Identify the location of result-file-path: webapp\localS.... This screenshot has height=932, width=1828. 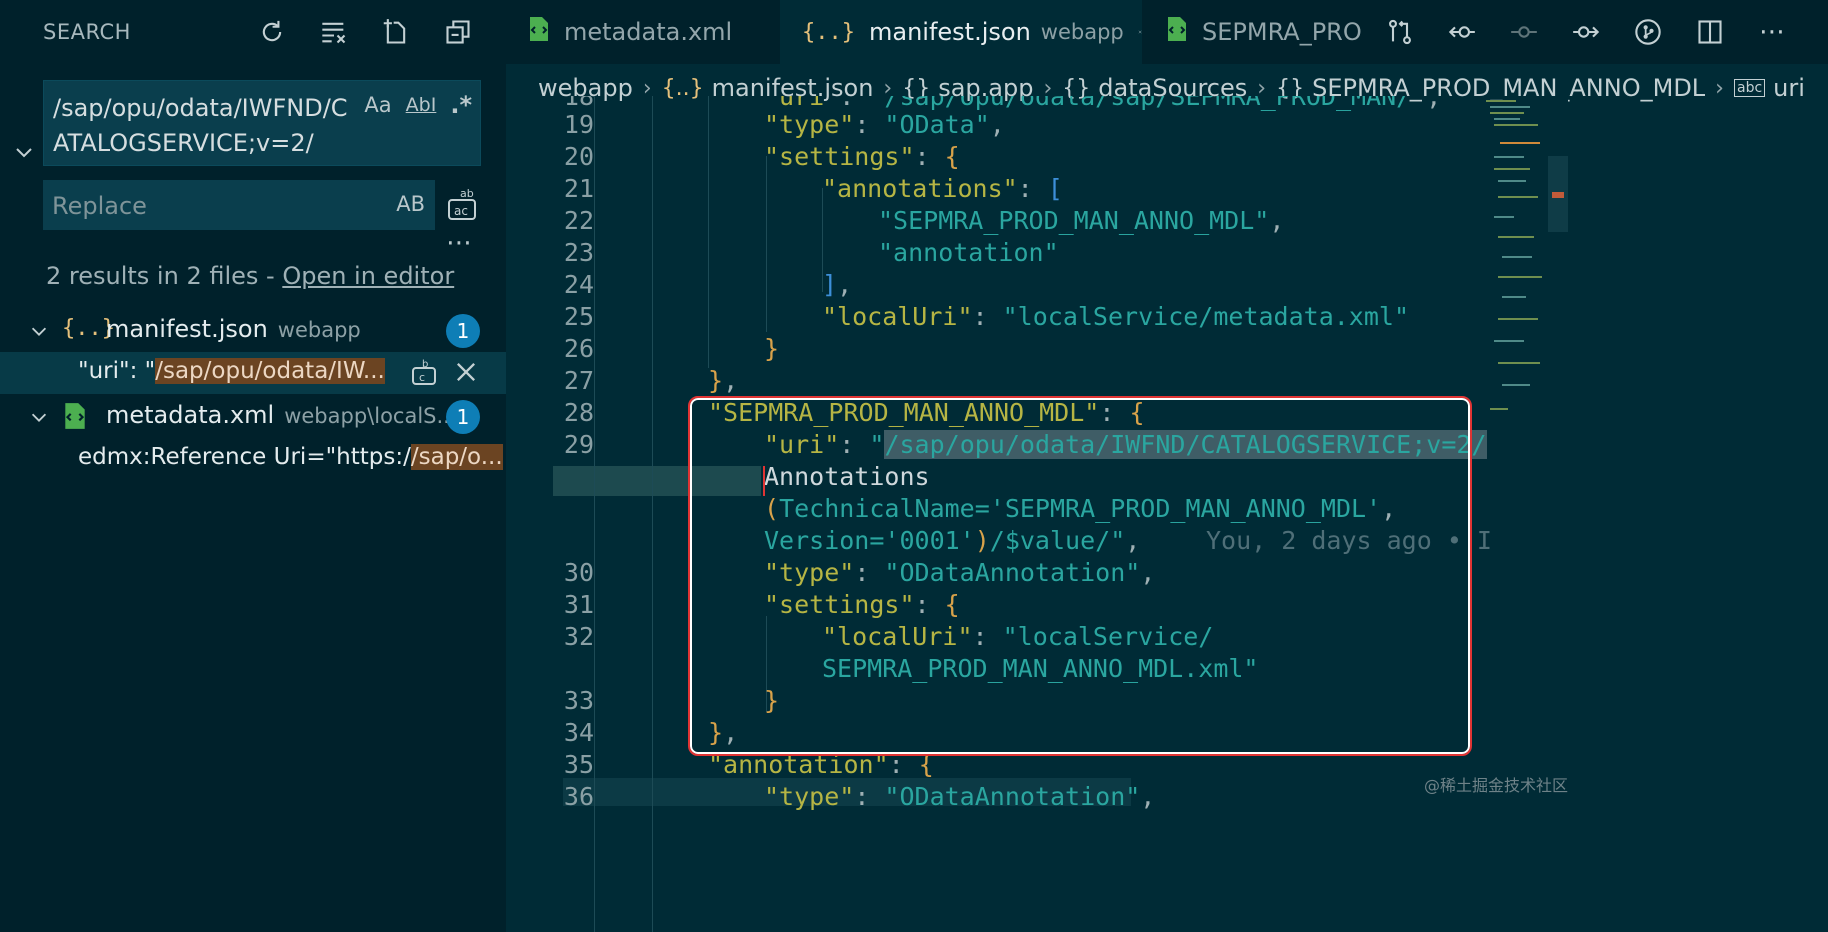
(370, 416).